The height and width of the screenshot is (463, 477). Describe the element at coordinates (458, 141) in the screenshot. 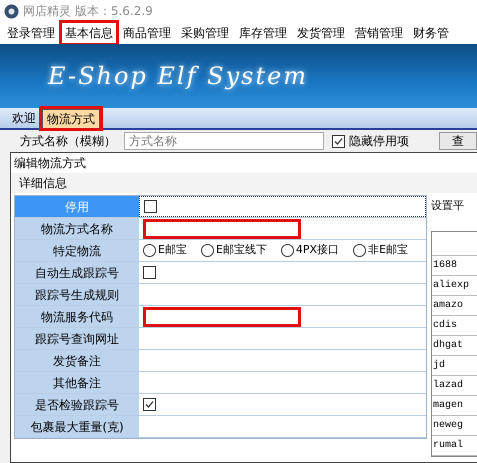

I see `search-button: 查` at that location.